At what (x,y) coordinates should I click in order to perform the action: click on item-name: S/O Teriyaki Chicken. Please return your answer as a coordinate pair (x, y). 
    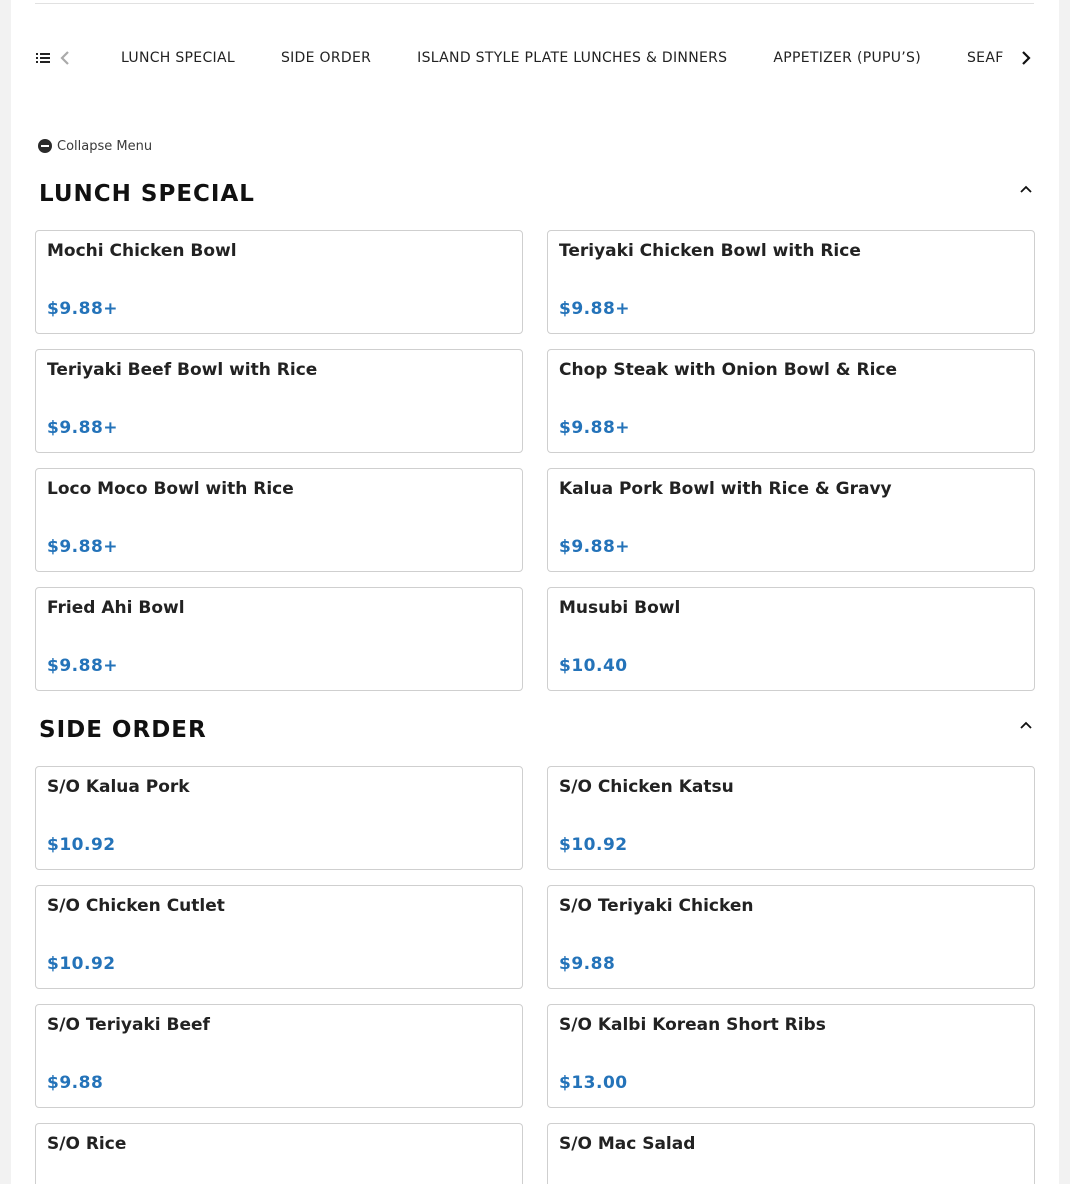
    Looking at the image, I should click on (656, 906).